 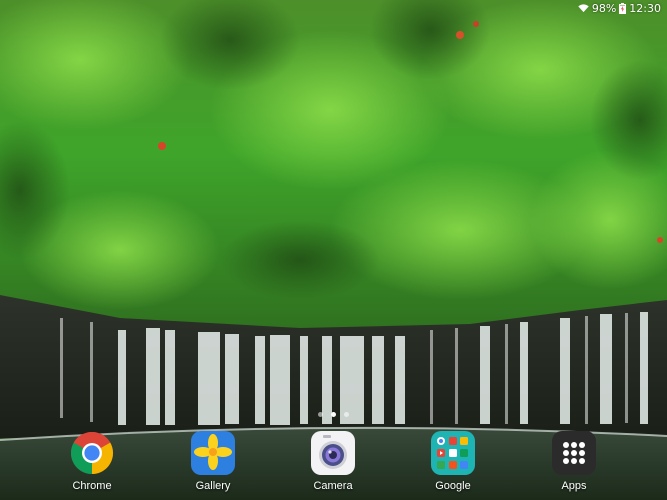 What do you see at coordinates (453, 453) in the screenshot?
I see `google-folder-icon` at bounding box center [453, 453].